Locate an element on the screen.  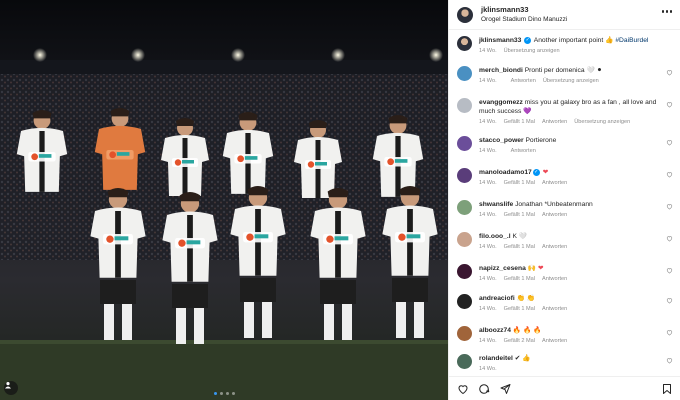
comment-username: andreaciofi is located at coordinates (497, 298).